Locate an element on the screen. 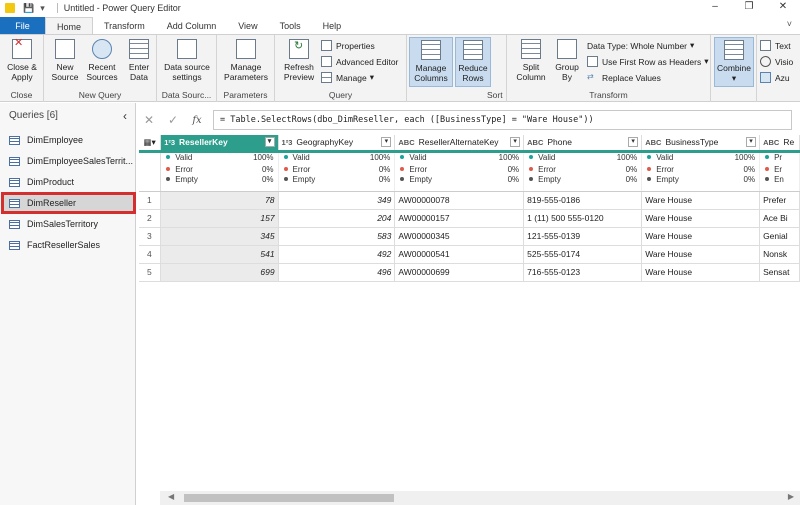  scrollbar-thumb is located at coordinates (289, 498).